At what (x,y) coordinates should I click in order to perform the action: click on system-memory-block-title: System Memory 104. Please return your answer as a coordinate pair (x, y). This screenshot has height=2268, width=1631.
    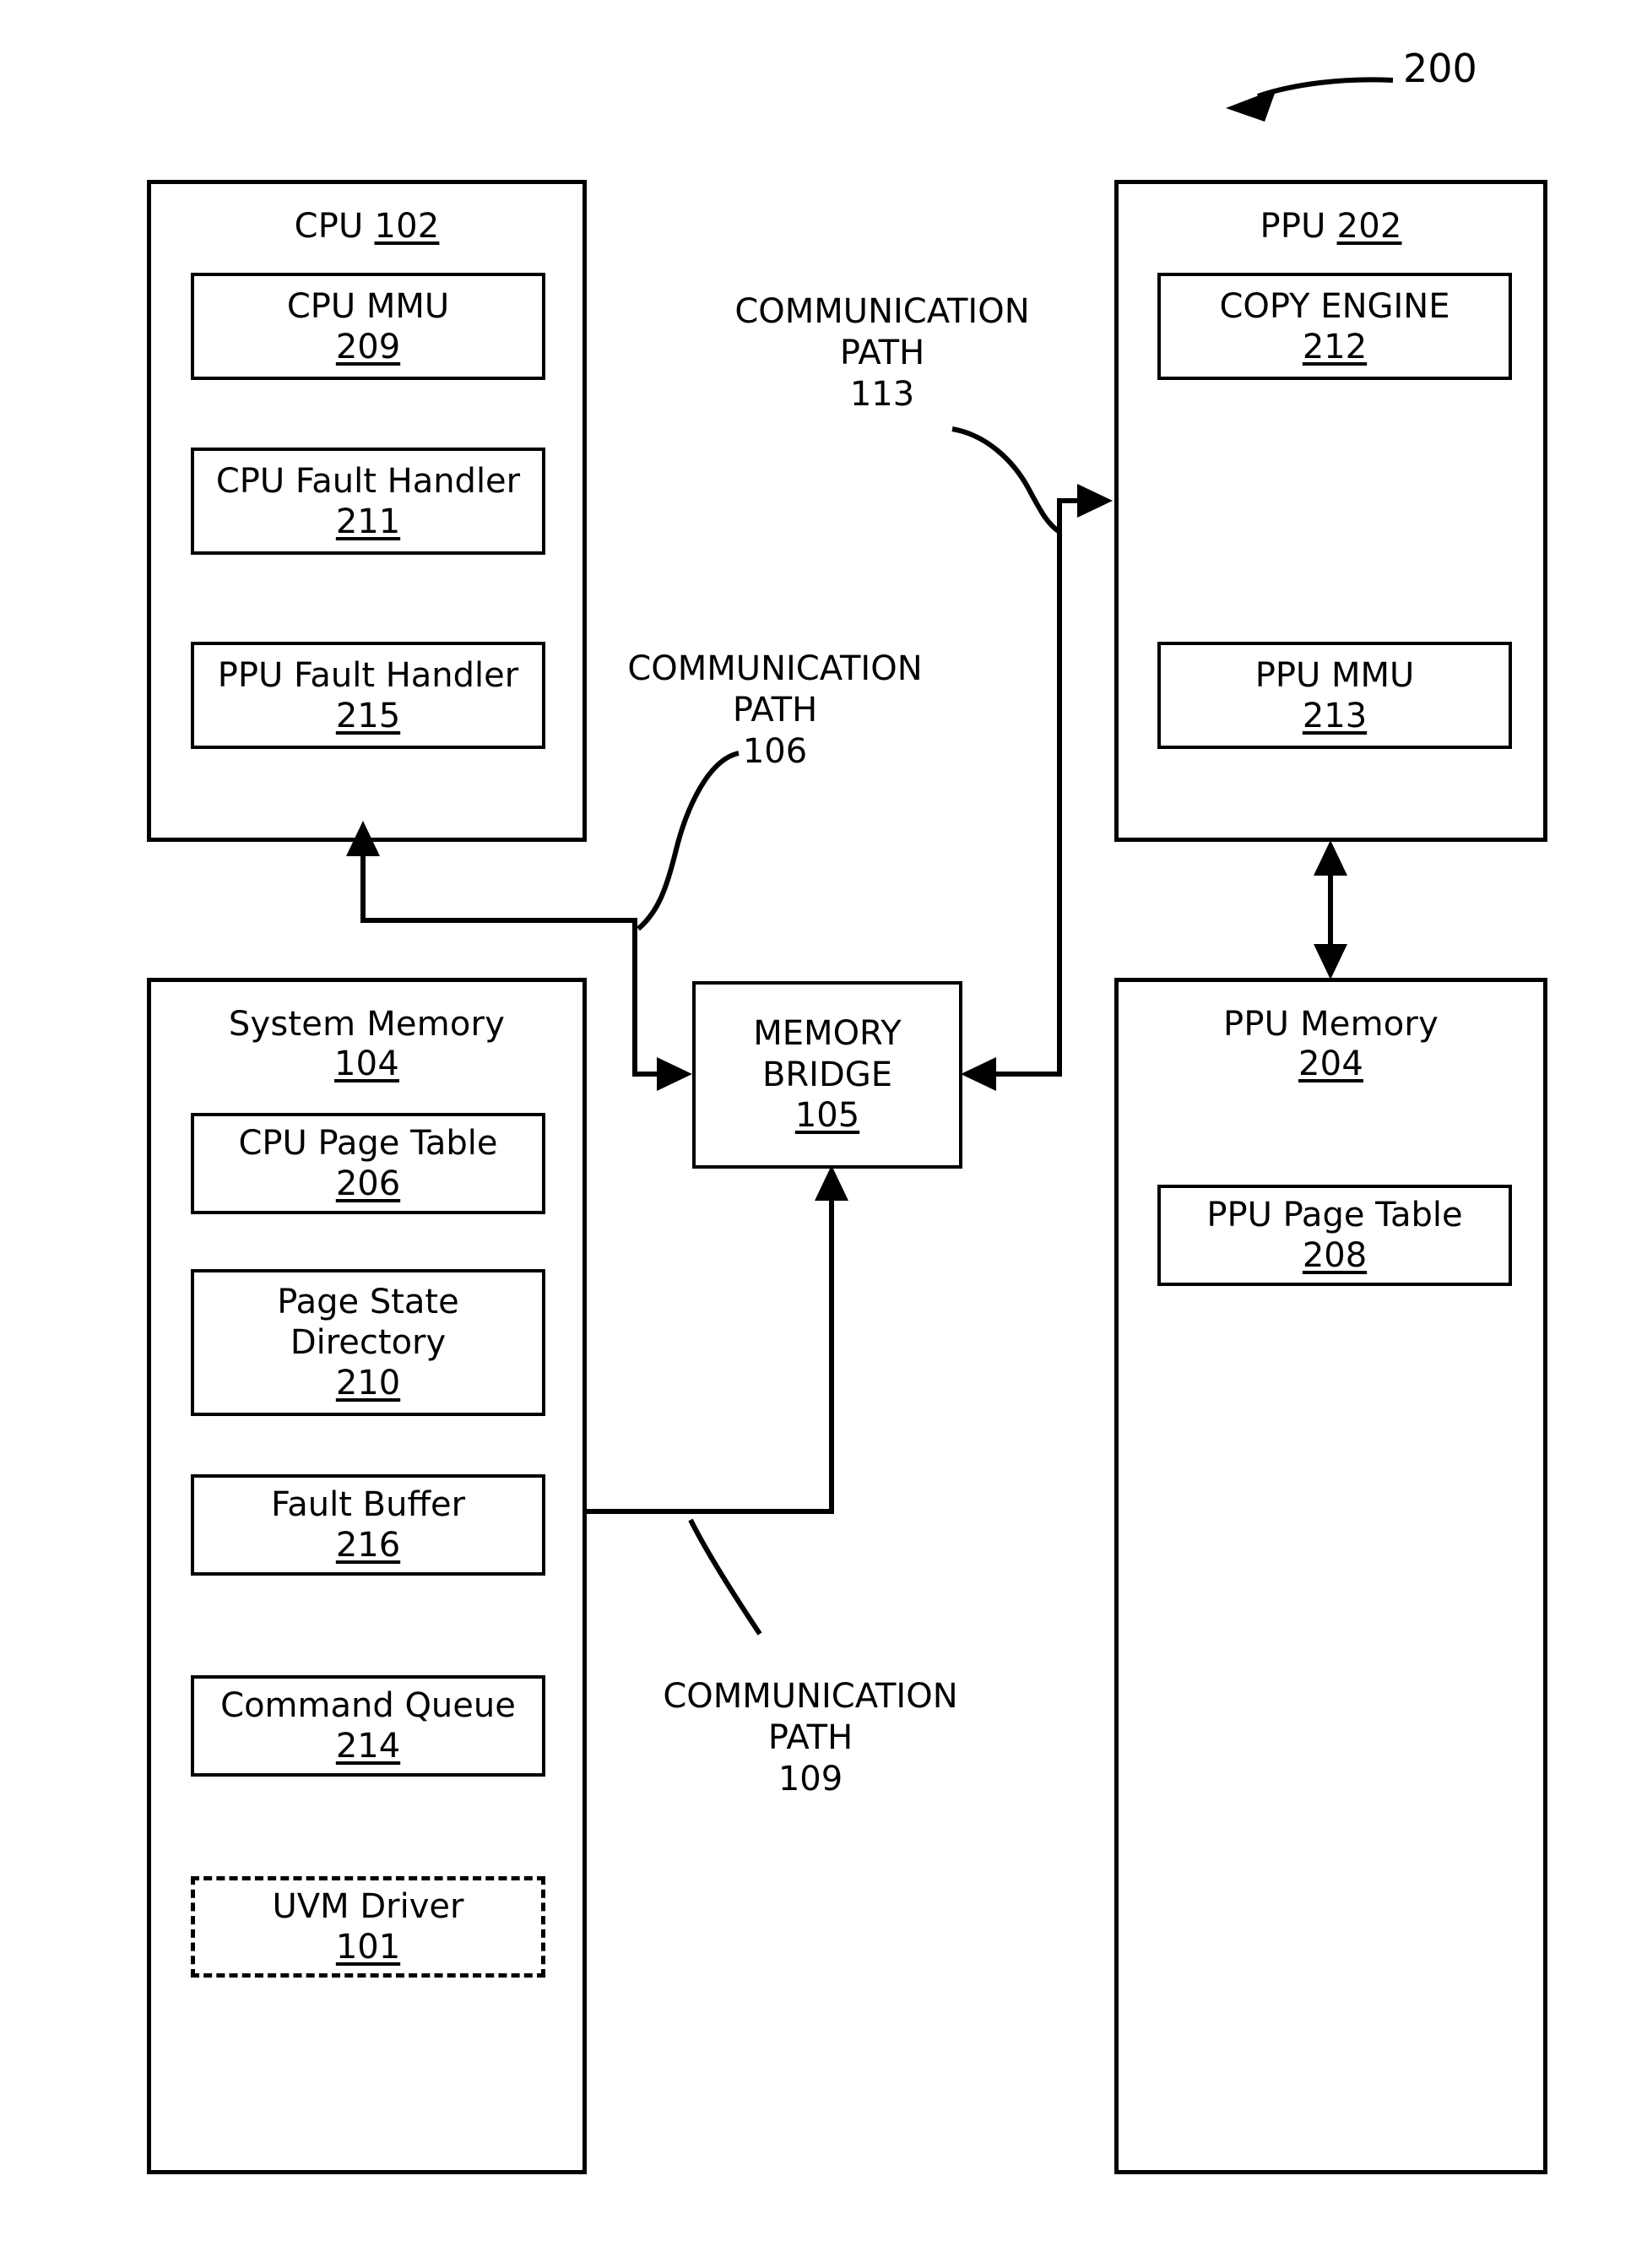
    Looking at the image, I should click on (366, 1044).